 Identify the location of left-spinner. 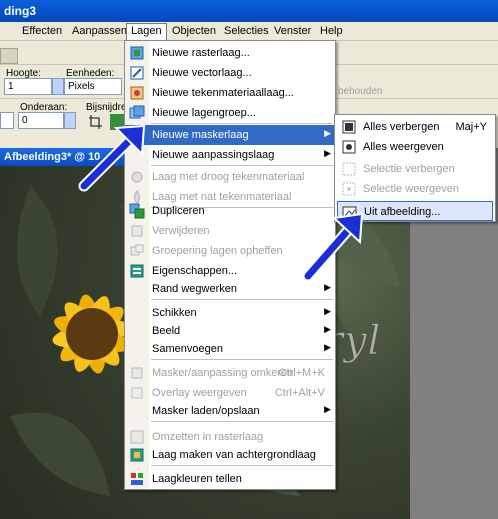
(7, 120).